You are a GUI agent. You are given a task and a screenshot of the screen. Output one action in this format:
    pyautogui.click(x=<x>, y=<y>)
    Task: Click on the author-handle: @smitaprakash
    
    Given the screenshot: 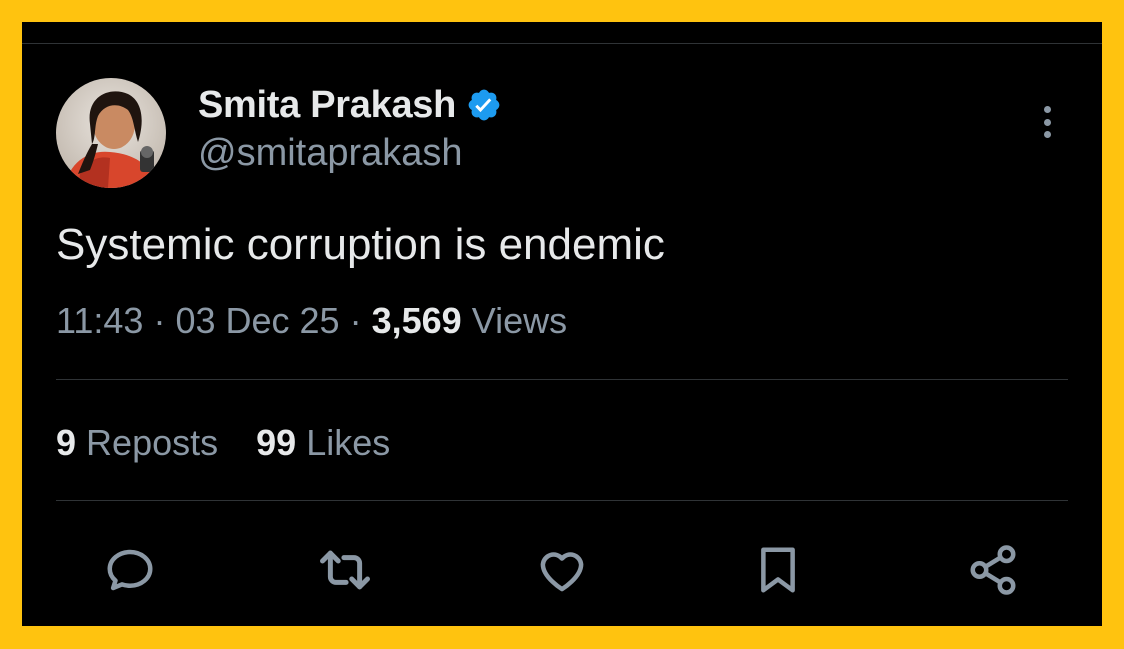 What is the action you would take?
    pyautogui.click(x=330, y=153)
    